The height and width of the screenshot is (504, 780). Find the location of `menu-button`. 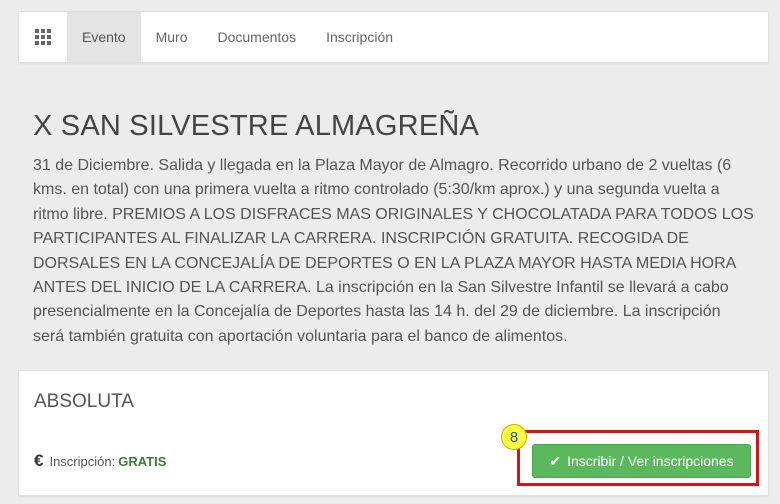

menu-button is located at coordinates (43, 37).